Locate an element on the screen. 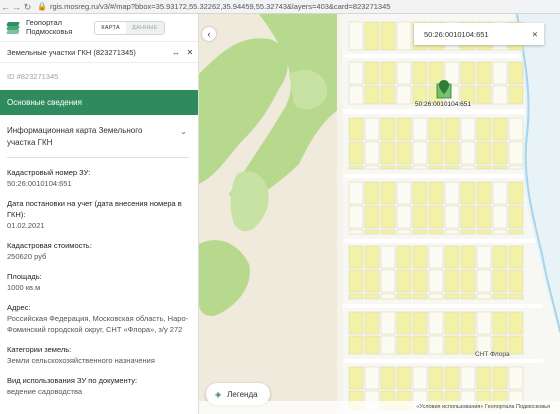 This screenshot has width=560, height=414. collapse-panel-button: ‹ is located at coordinates (209, 34).